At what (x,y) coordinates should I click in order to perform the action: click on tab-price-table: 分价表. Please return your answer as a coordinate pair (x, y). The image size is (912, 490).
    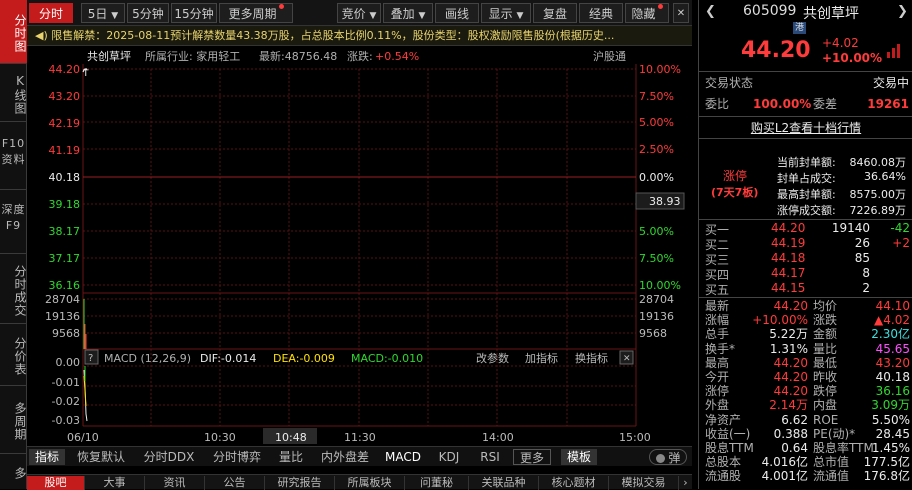
    Looking at the image, I should click on (13, 355).